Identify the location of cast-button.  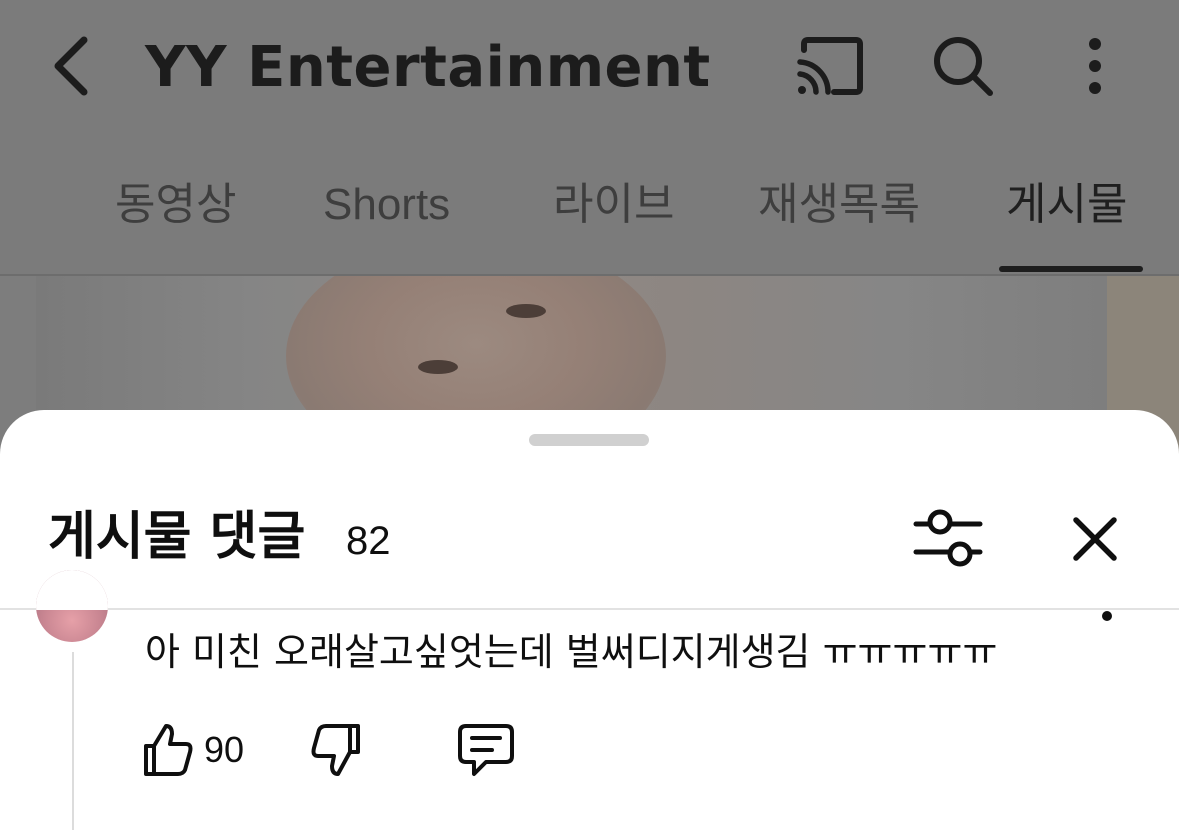
(830, 66).